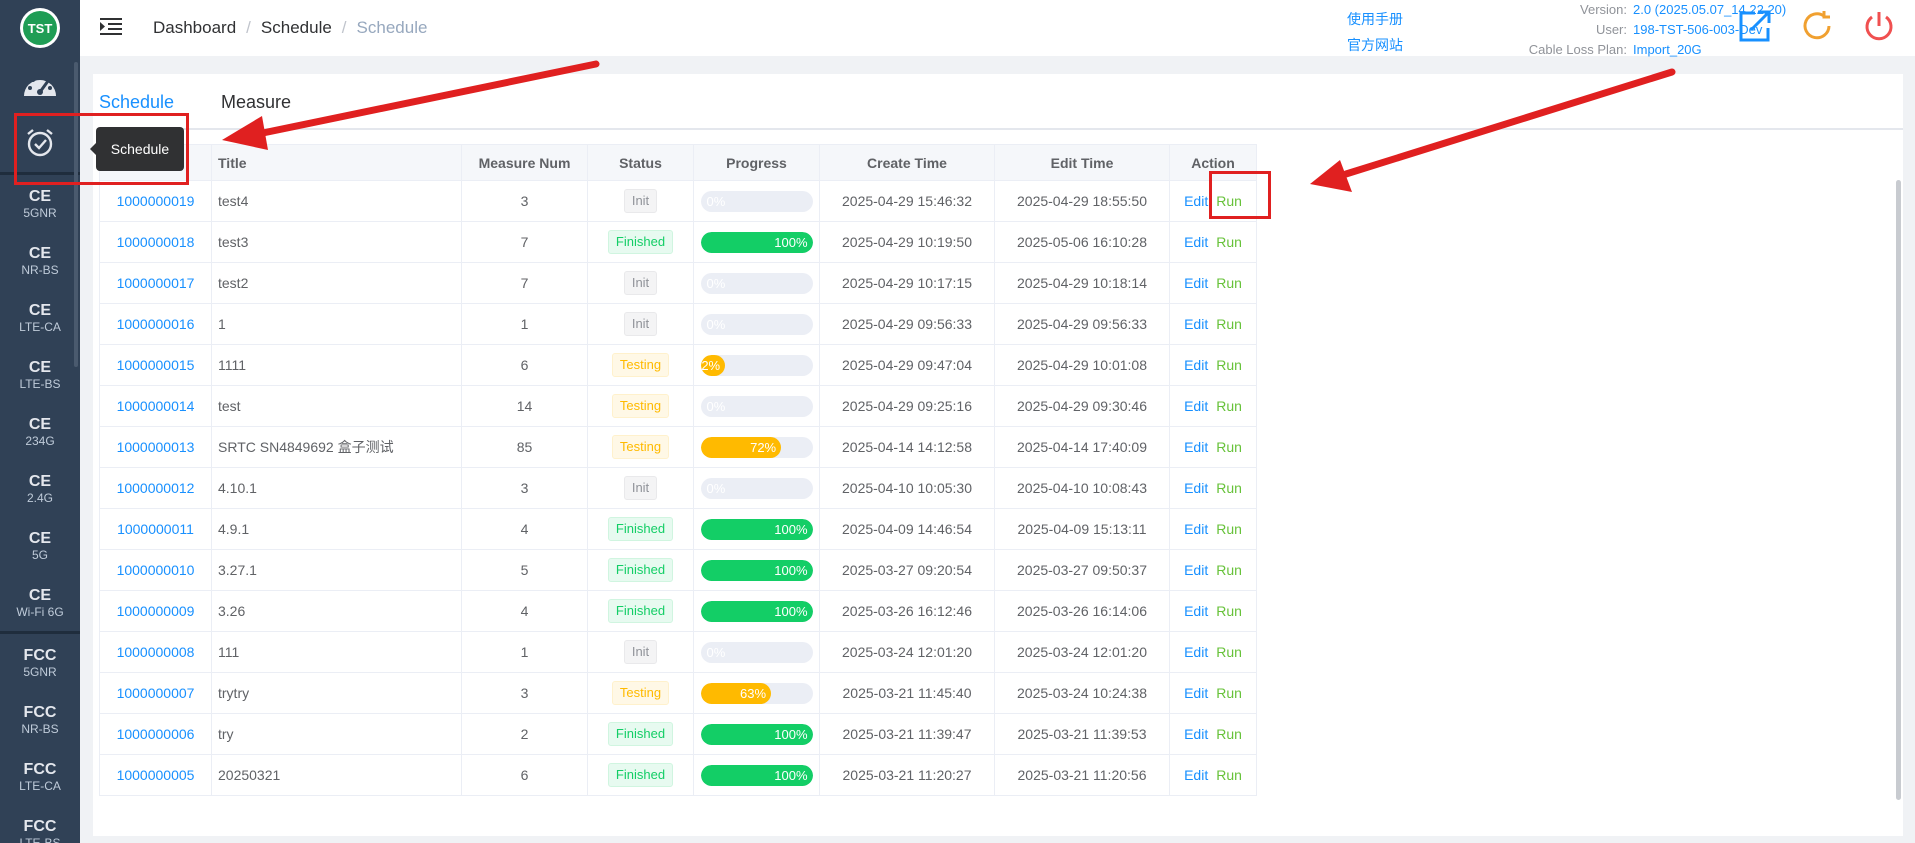  I want to click on progress-bar: 63%, so click(756, 693).